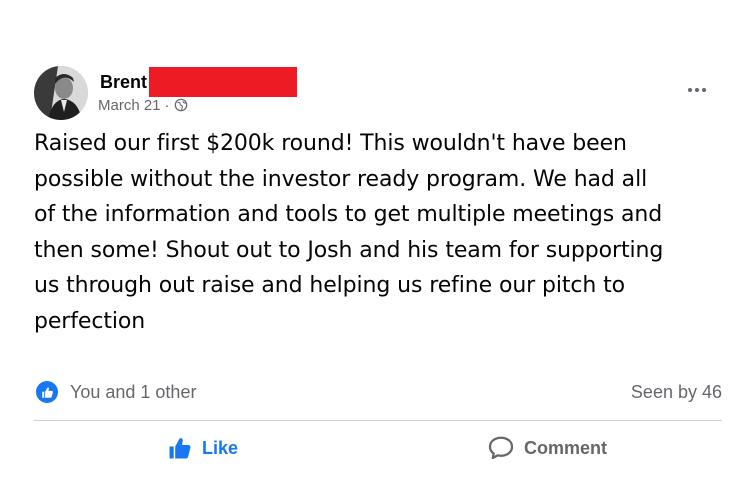 The image size is (756, 496). What do you see at coordinates (133, 391) in the screenshot?
I see `reactions-text: You and 1 other` at bounding box center [133, 391].